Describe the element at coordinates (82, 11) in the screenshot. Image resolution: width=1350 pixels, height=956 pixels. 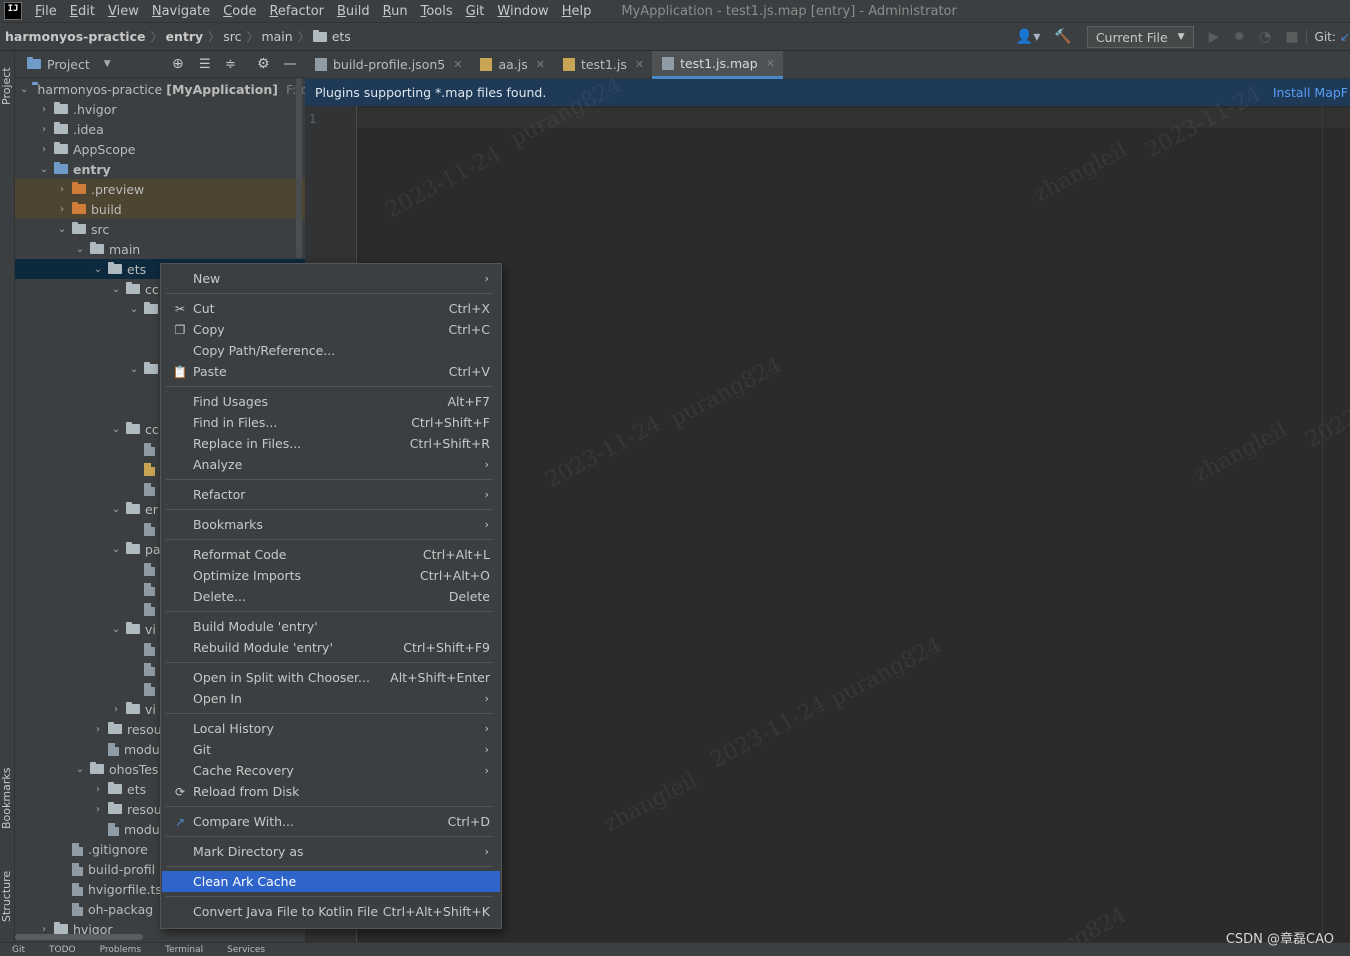
I see `menu-edit: Edit` at that location.